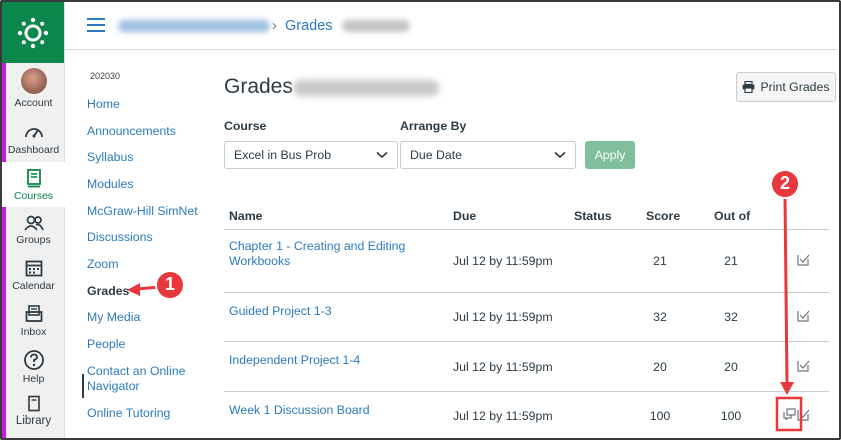 This screenshot has width=841, height=440. Describe the element at coordinates (789, 414) in the screenshot. I see `annotation-highlight-box` at that location.